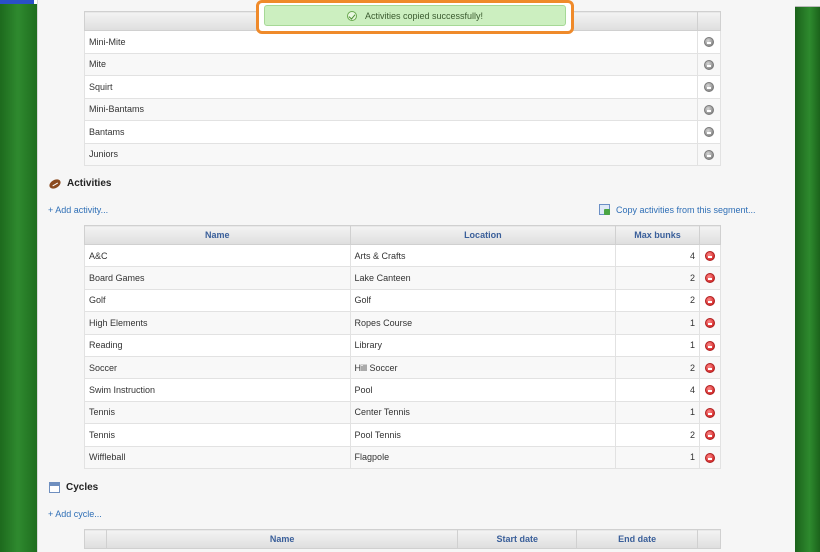  I want to click on copy-icon, so click(604, 209).